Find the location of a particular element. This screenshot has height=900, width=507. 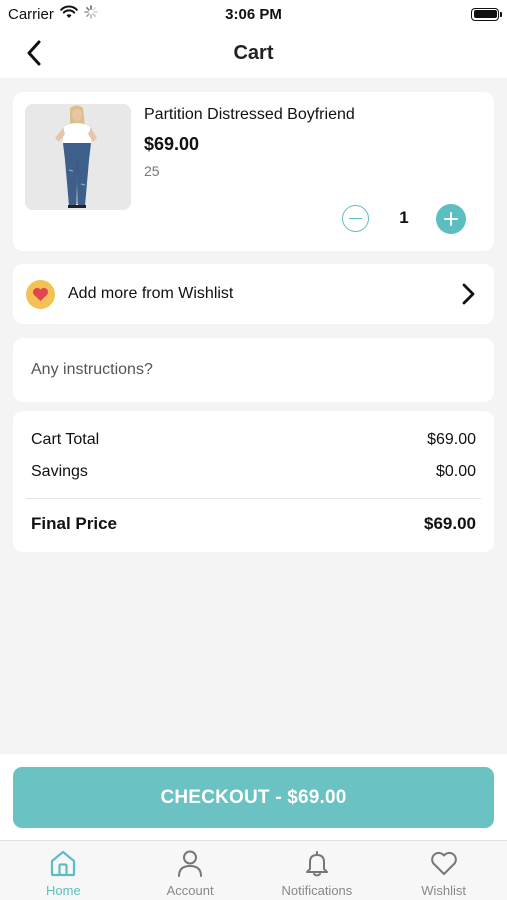

final-price-value: $69.00 is located at coordinates (450, 523).